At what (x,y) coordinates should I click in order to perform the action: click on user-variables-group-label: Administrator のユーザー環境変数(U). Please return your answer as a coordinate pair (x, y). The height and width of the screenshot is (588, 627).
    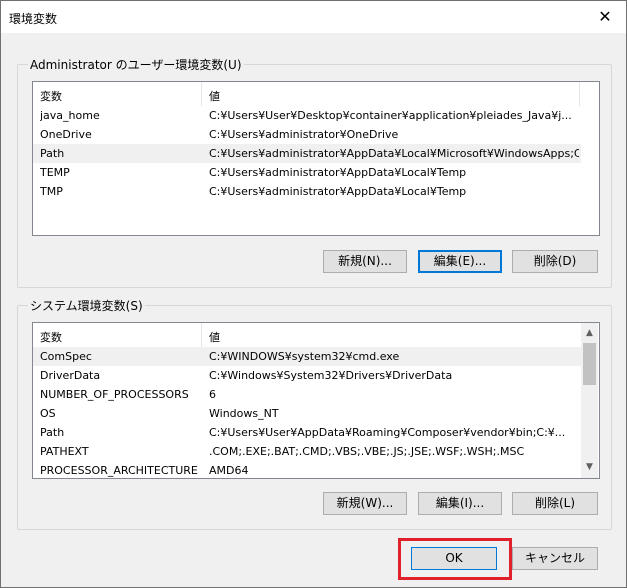
    Looking at the image, I should click on (136, 65).